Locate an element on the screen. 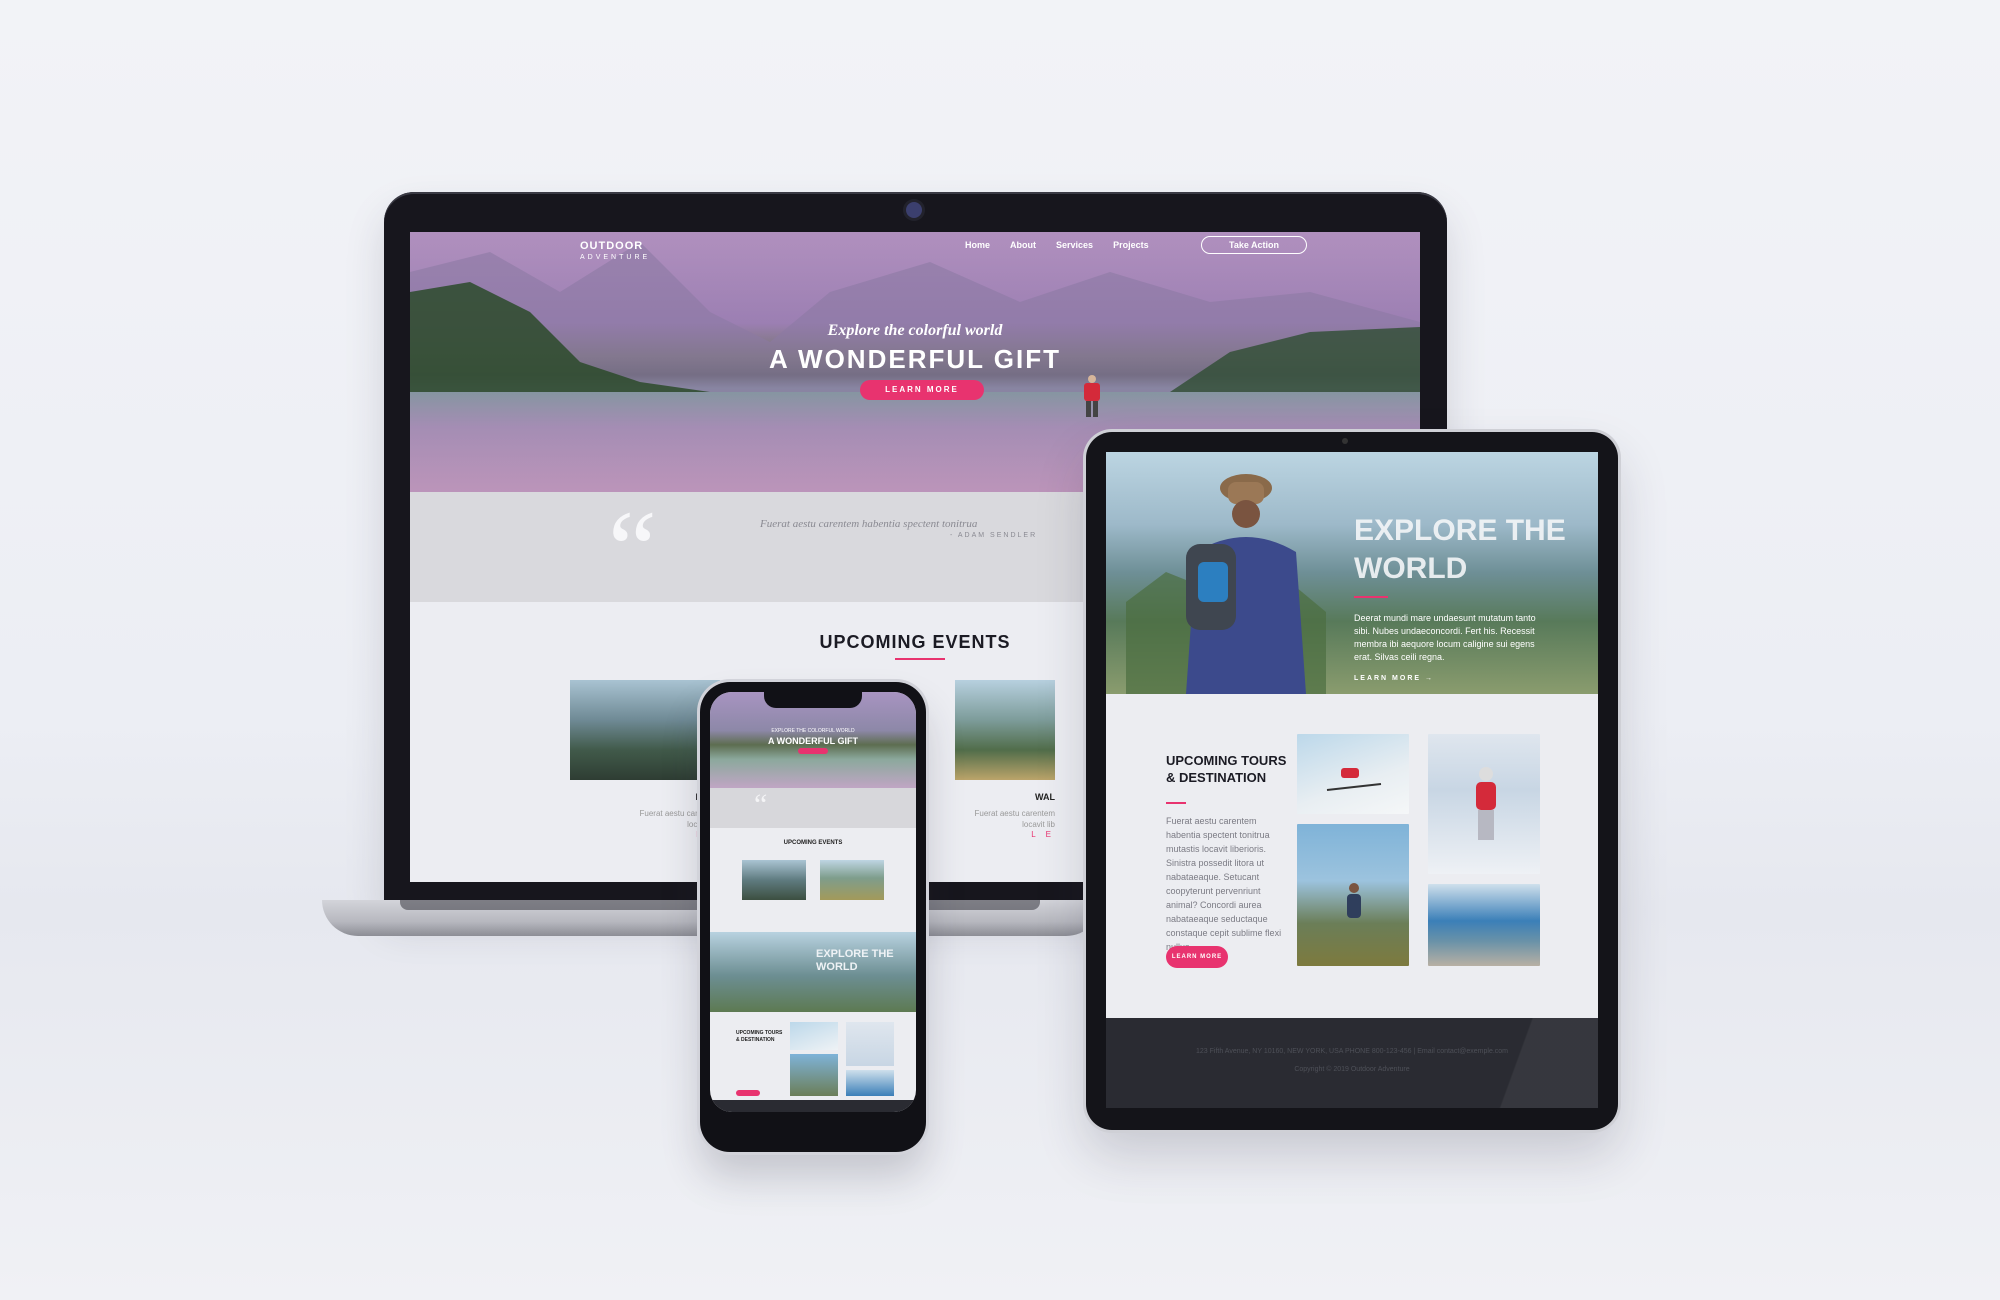  webcam-icon is located at coordinates (914, 210).